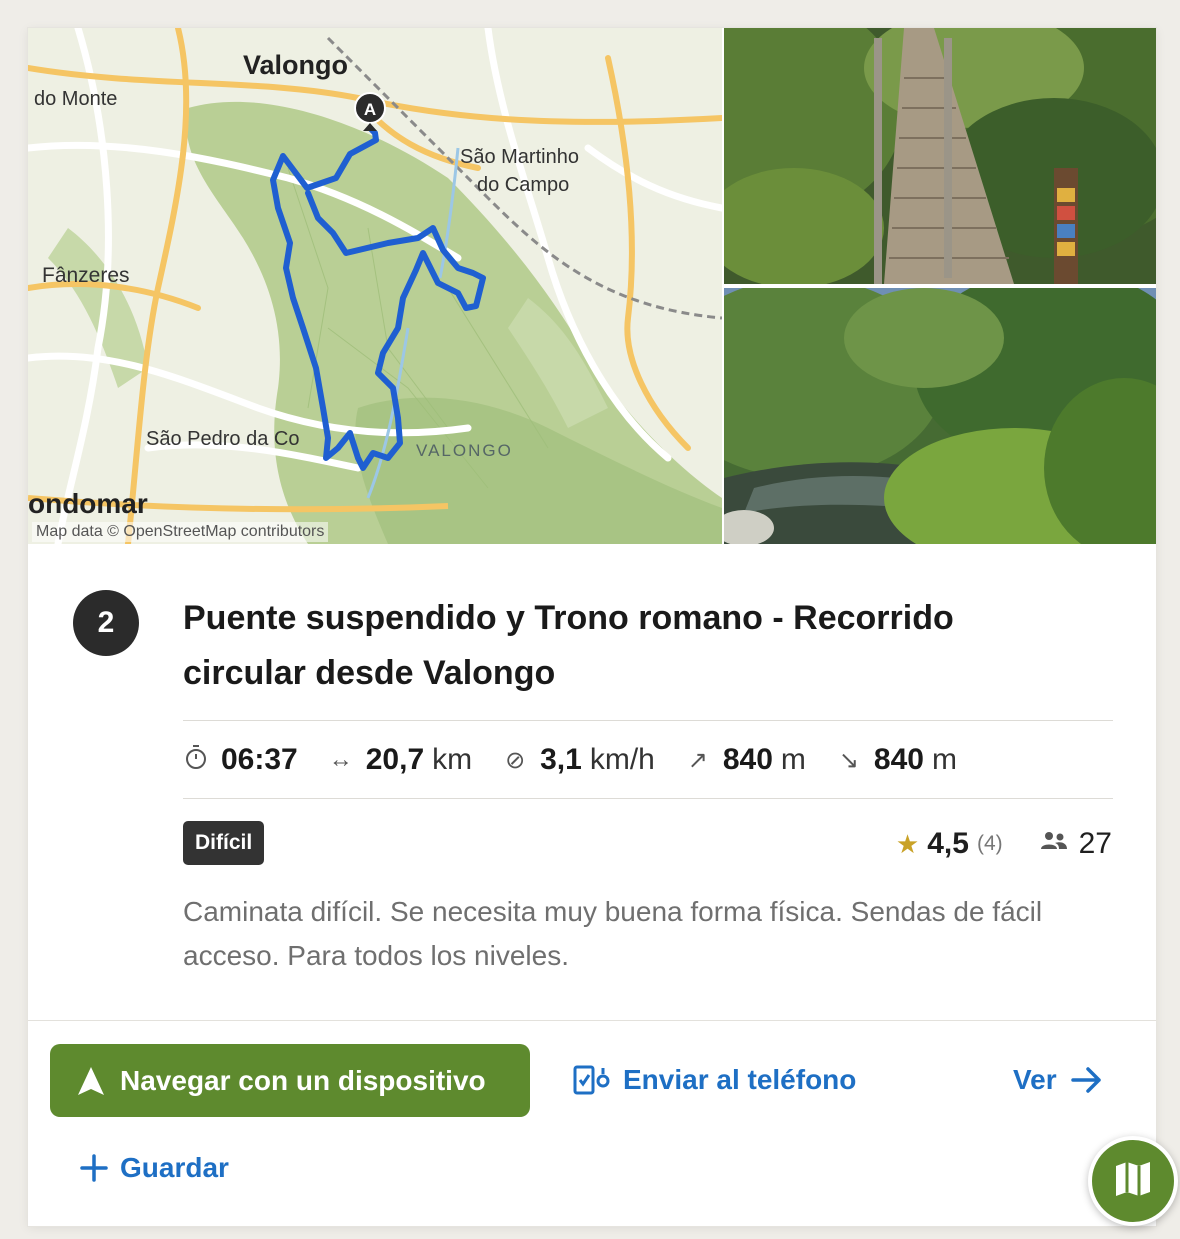 The width and height of the screenshot is (1180, 1239). What do you see at coordinates (303, 1080) in the screenshot?
I see `navigate-label: Navegar con un dispositivo` at bounding box center [303, 1080].